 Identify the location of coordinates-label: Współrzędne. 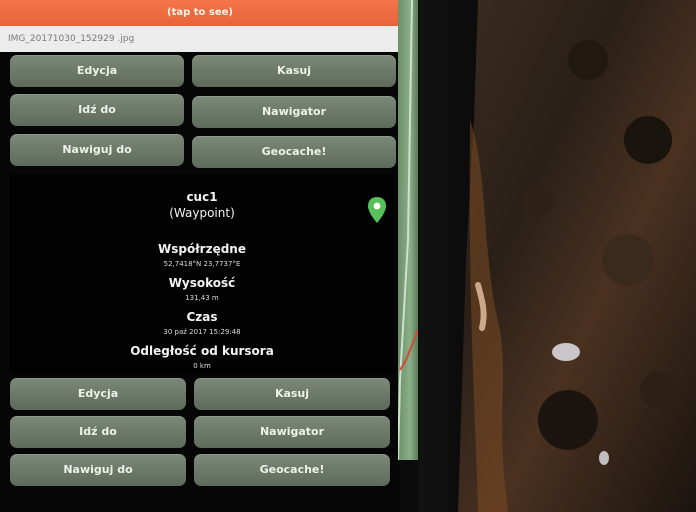
(202, 249).